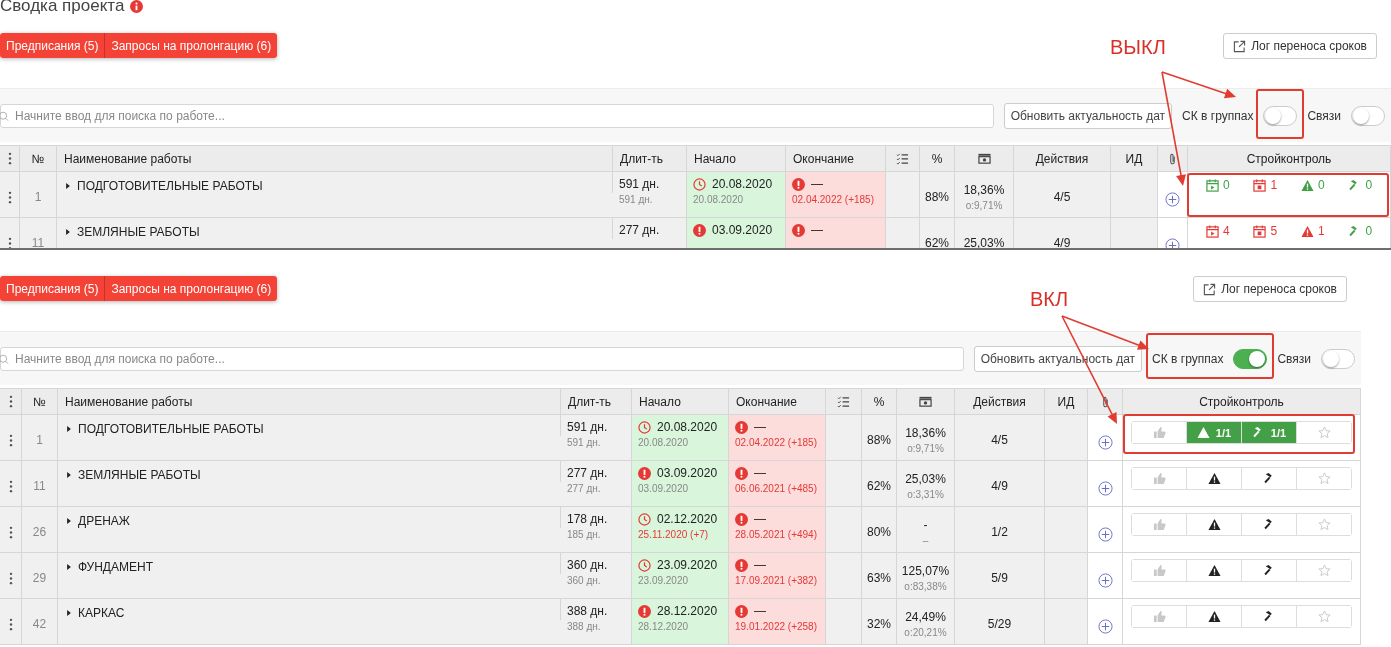 The height and width of the screenshot is (647, 1391). Describe the element at coordinates (1240, 46) in the screenshot. I see `external-link-icon` at that location.